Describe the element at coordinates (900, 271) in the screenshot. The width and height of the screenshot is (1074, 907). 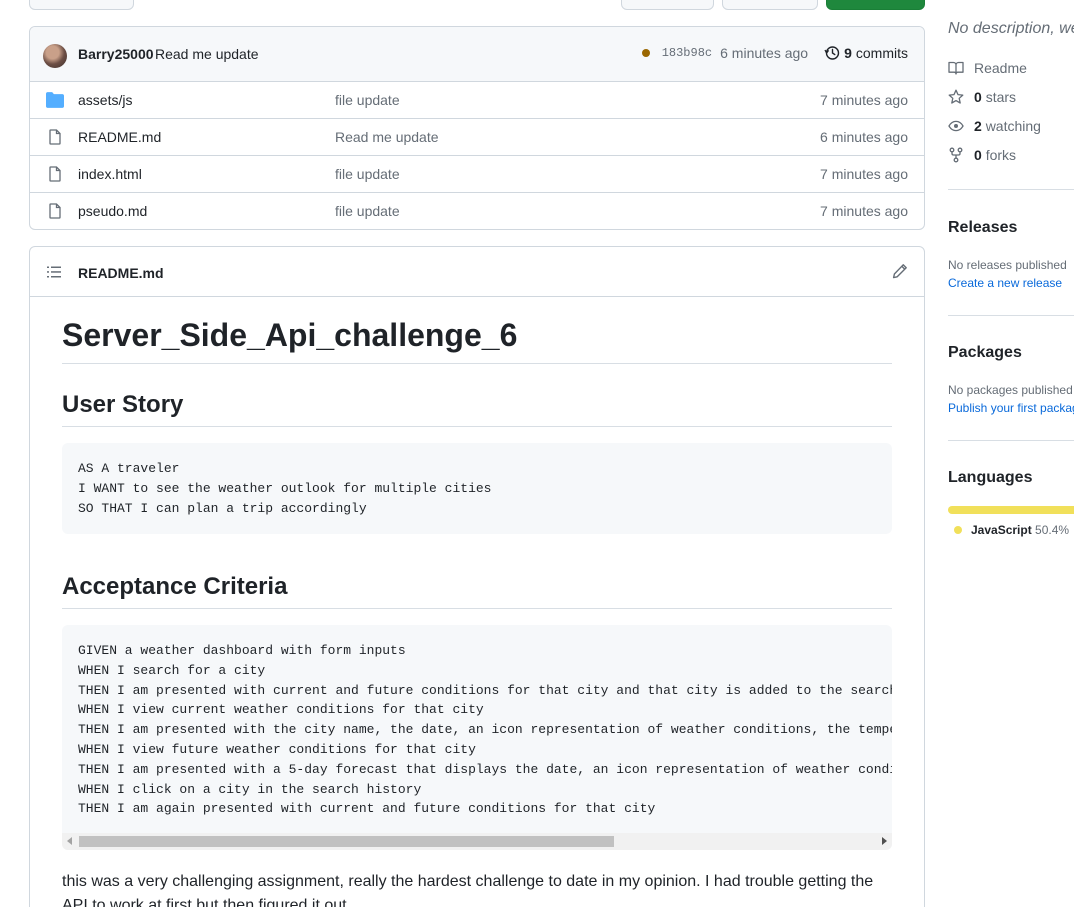
I see `pencil-icon` at that location.